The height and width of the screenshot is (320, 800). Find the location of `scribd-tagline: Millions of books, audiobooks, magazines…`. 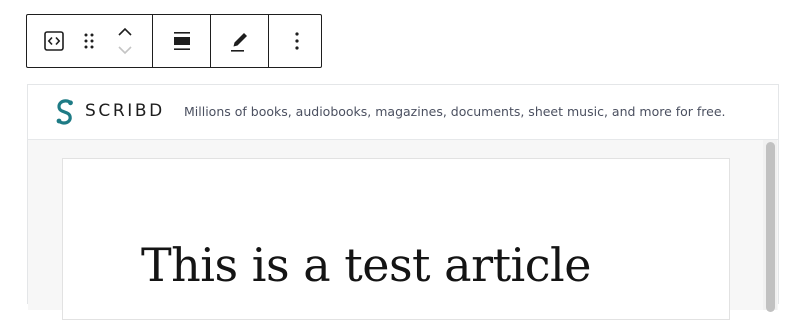

scribd-tagline: Millions of books, audiobooks, magazines… is located at coordinates (455, 111).